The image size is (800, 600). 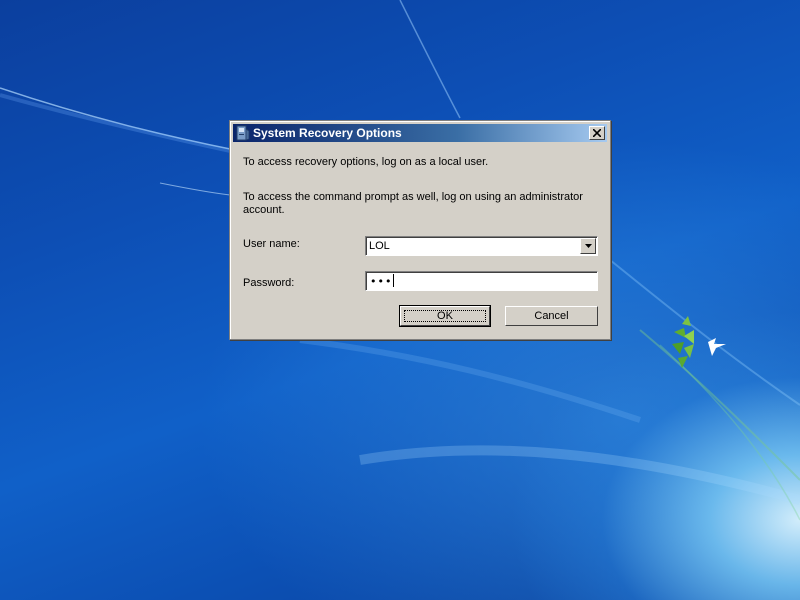 What do you see at coordinates (327, 133) in the screenshot?
I see `dialog-title: System Recovery Options` at bounding box center [327, 133].